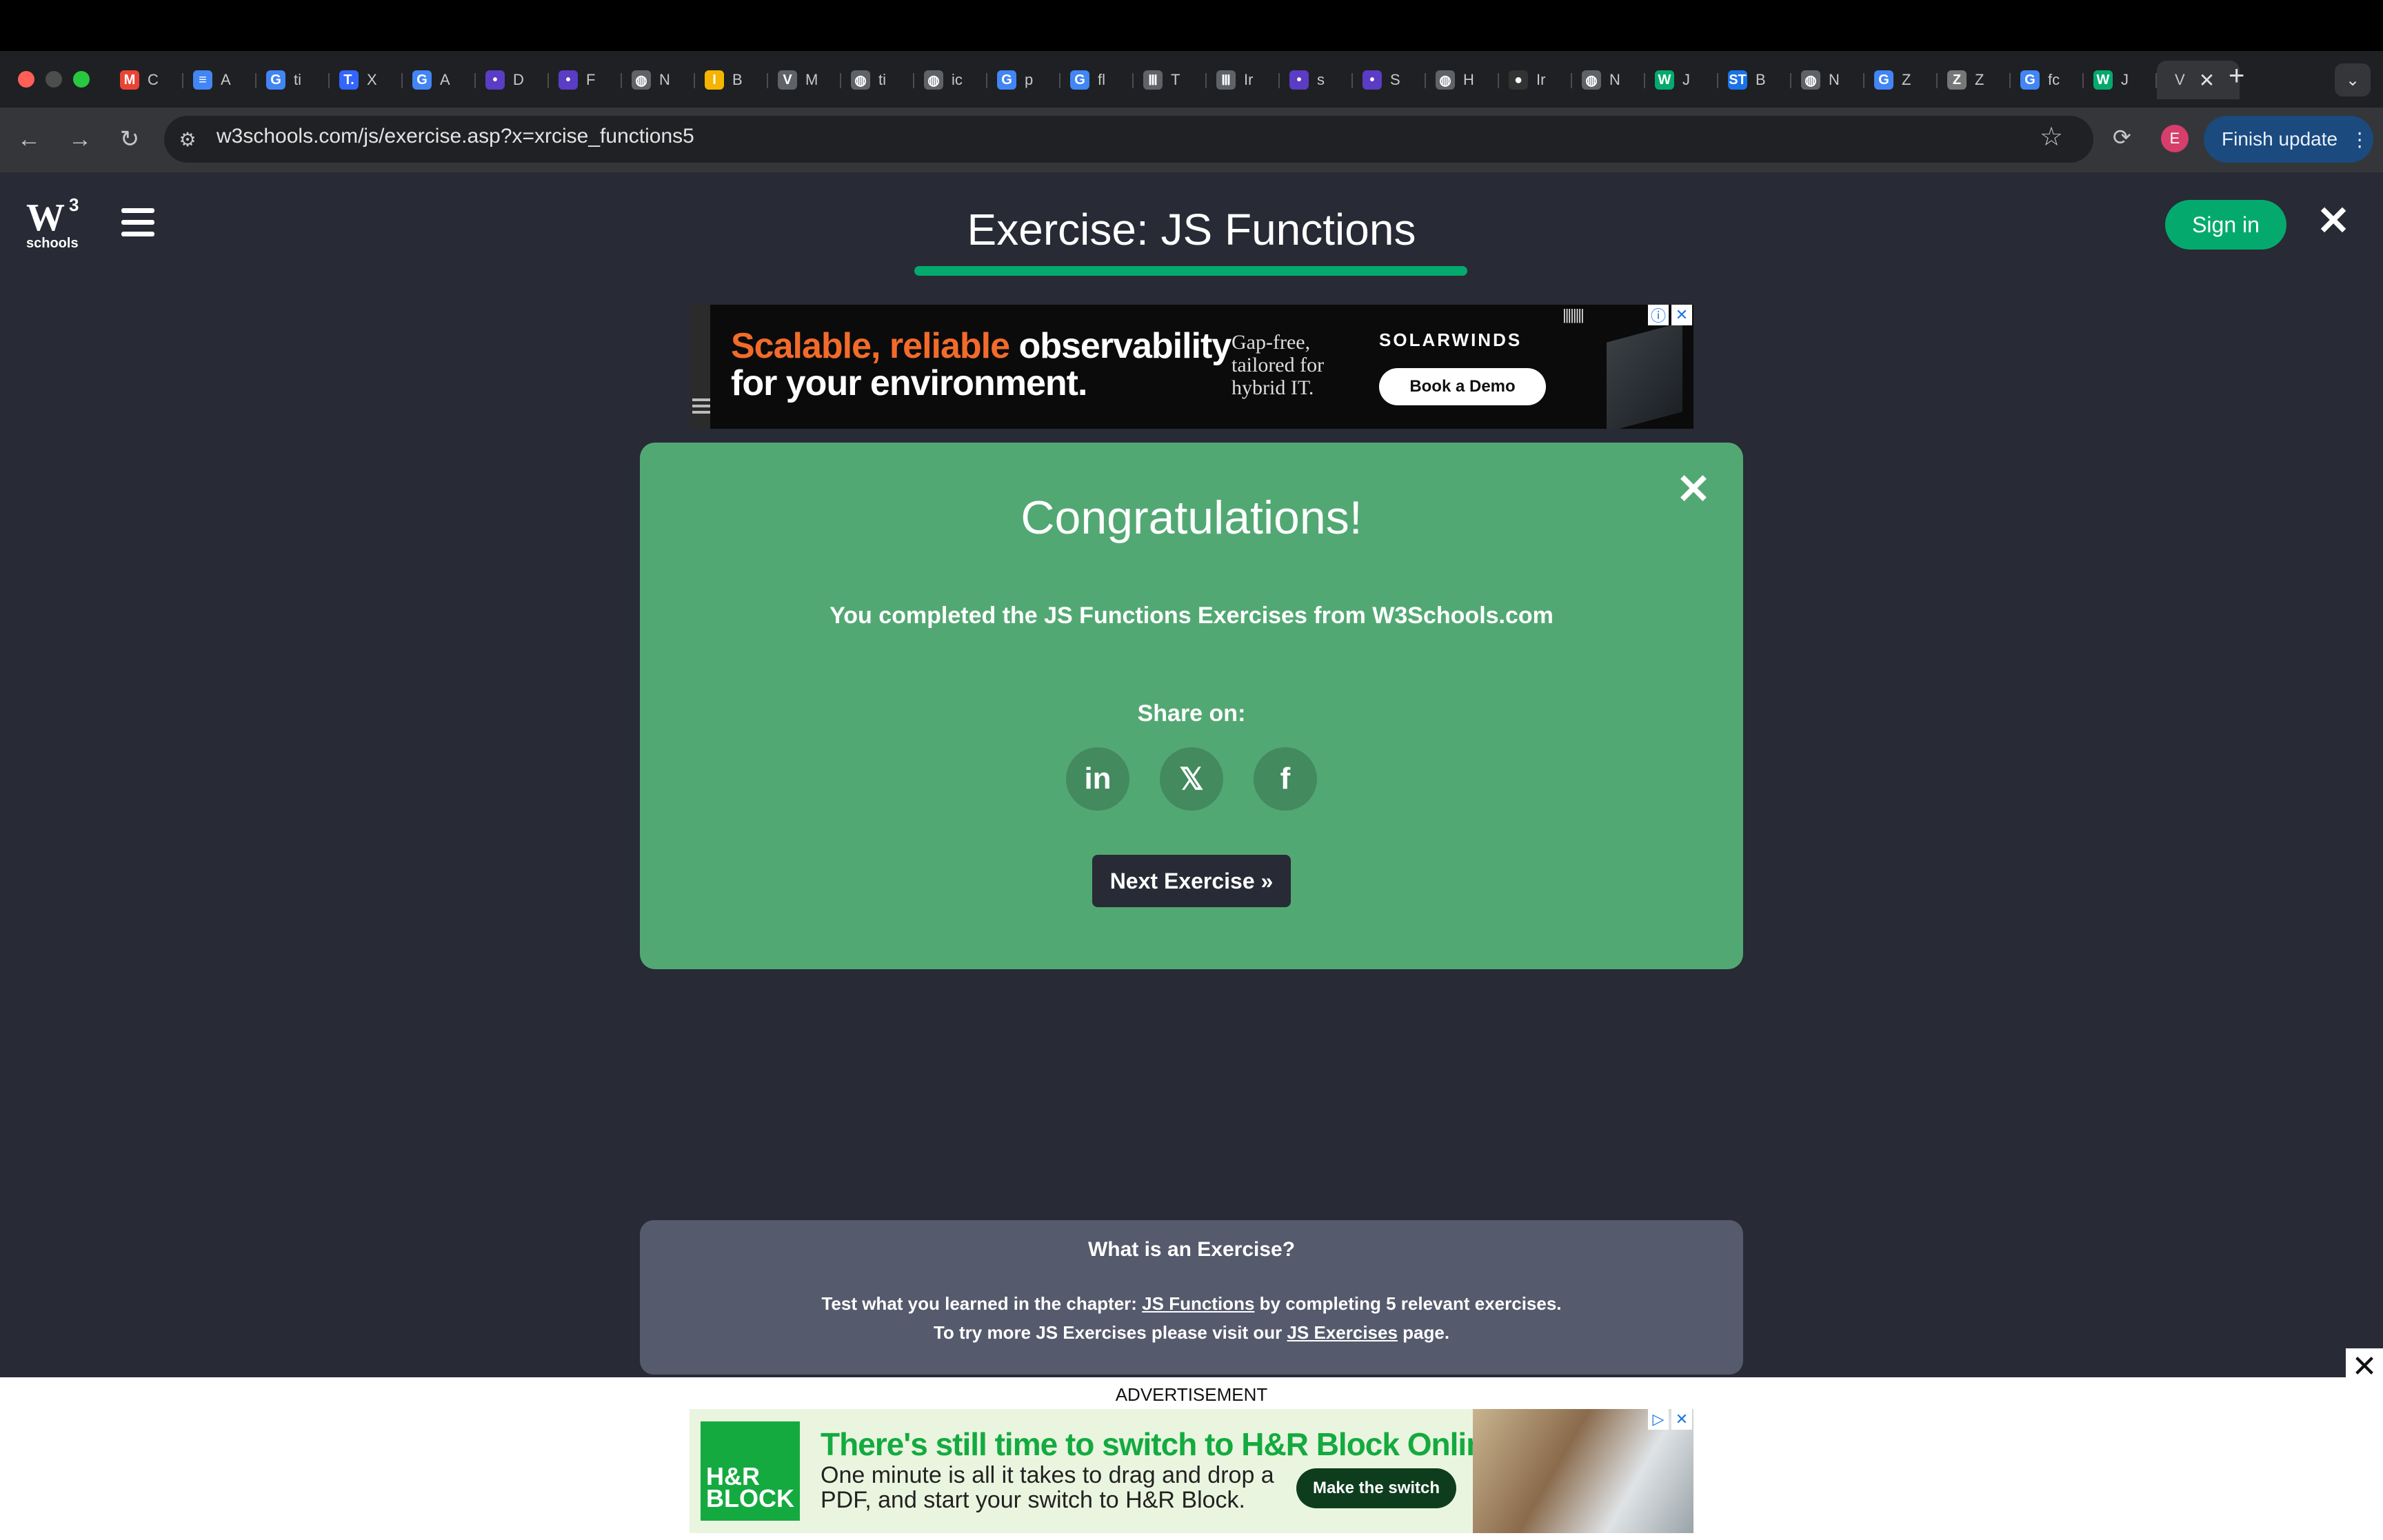 The height and width of the screenshot is (1540, 2383). Describe the element at coordinates (1658, 315) in the screenshot. I see `ad-info-icon: ⓘ` at that location.